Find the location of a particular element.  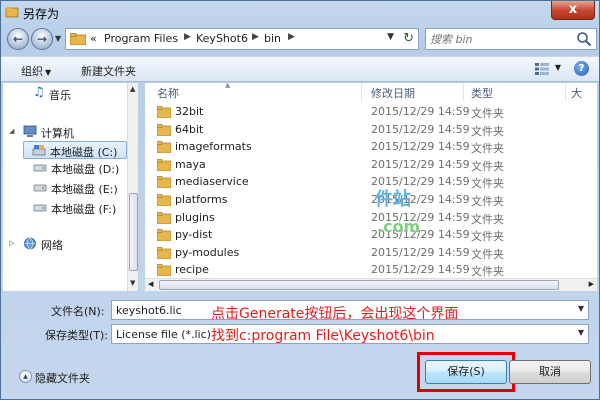

horizontal-scrollbar: ◀ ▶ is located at coordinates (371, 284).